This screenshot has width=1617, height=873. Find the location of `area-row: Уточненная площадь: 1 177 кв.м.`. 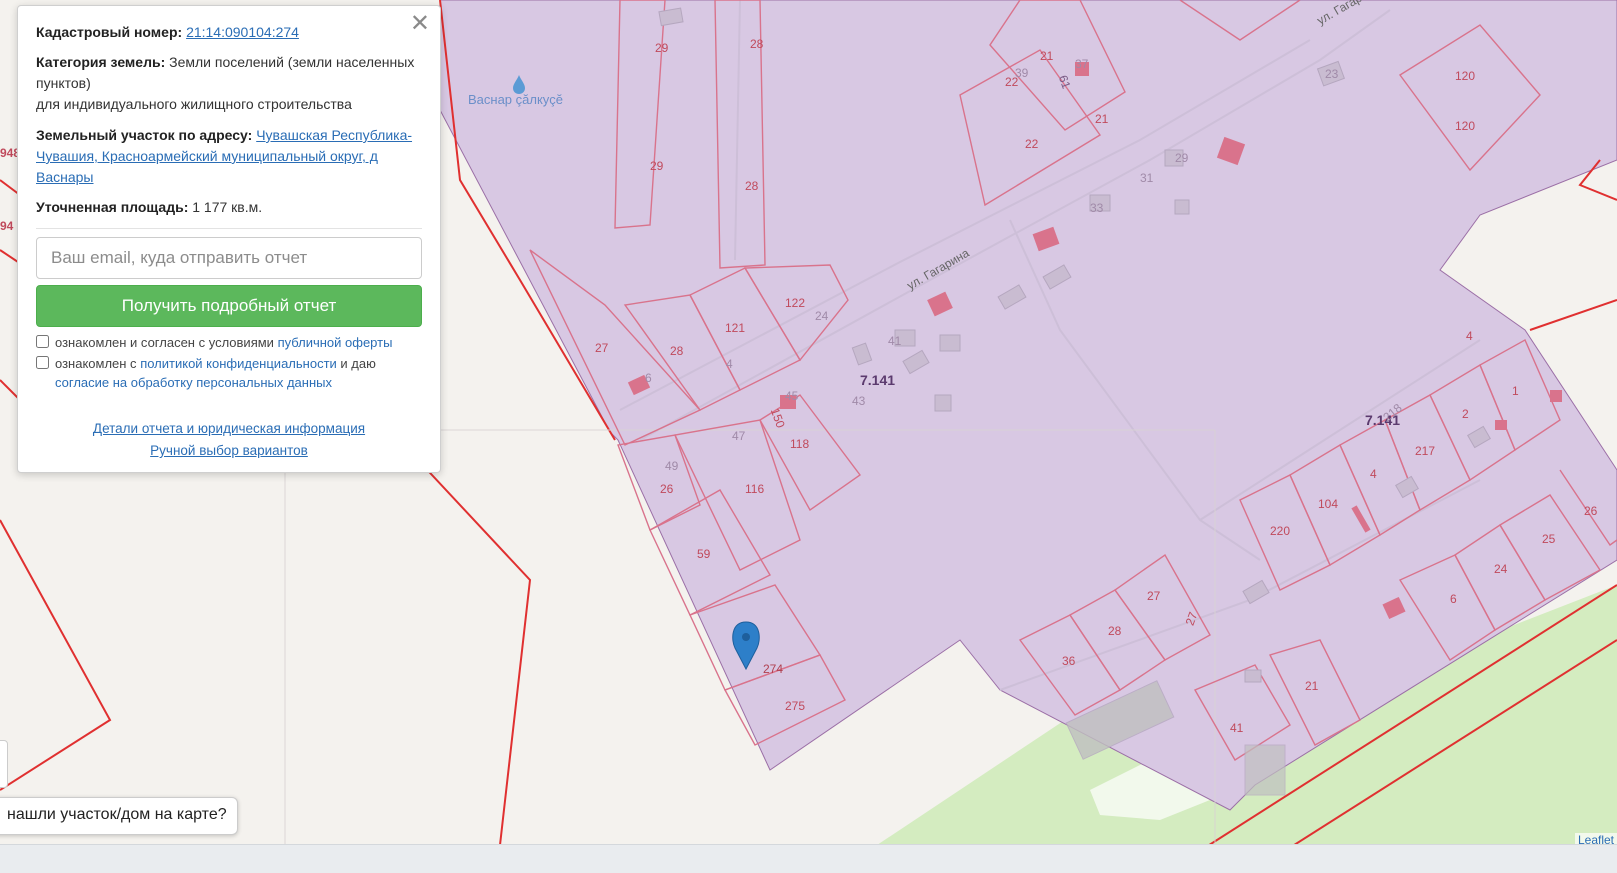

area-row: Уточненная площадь: 1 177 кв.м. is located at coordinates (229, 207).